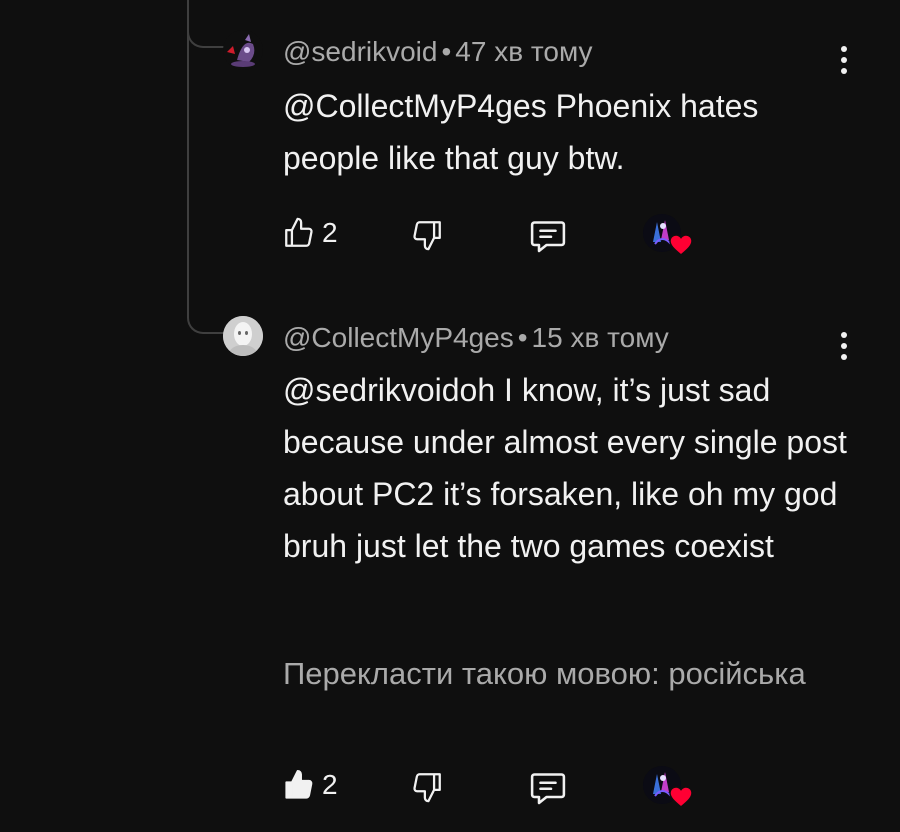 This screenshot has width=900, height=832. What do you see at coordinates (398, 337) in the screenshot?
I see `author-name: @CollectMyP4ges` at bounding box center [398, 337].